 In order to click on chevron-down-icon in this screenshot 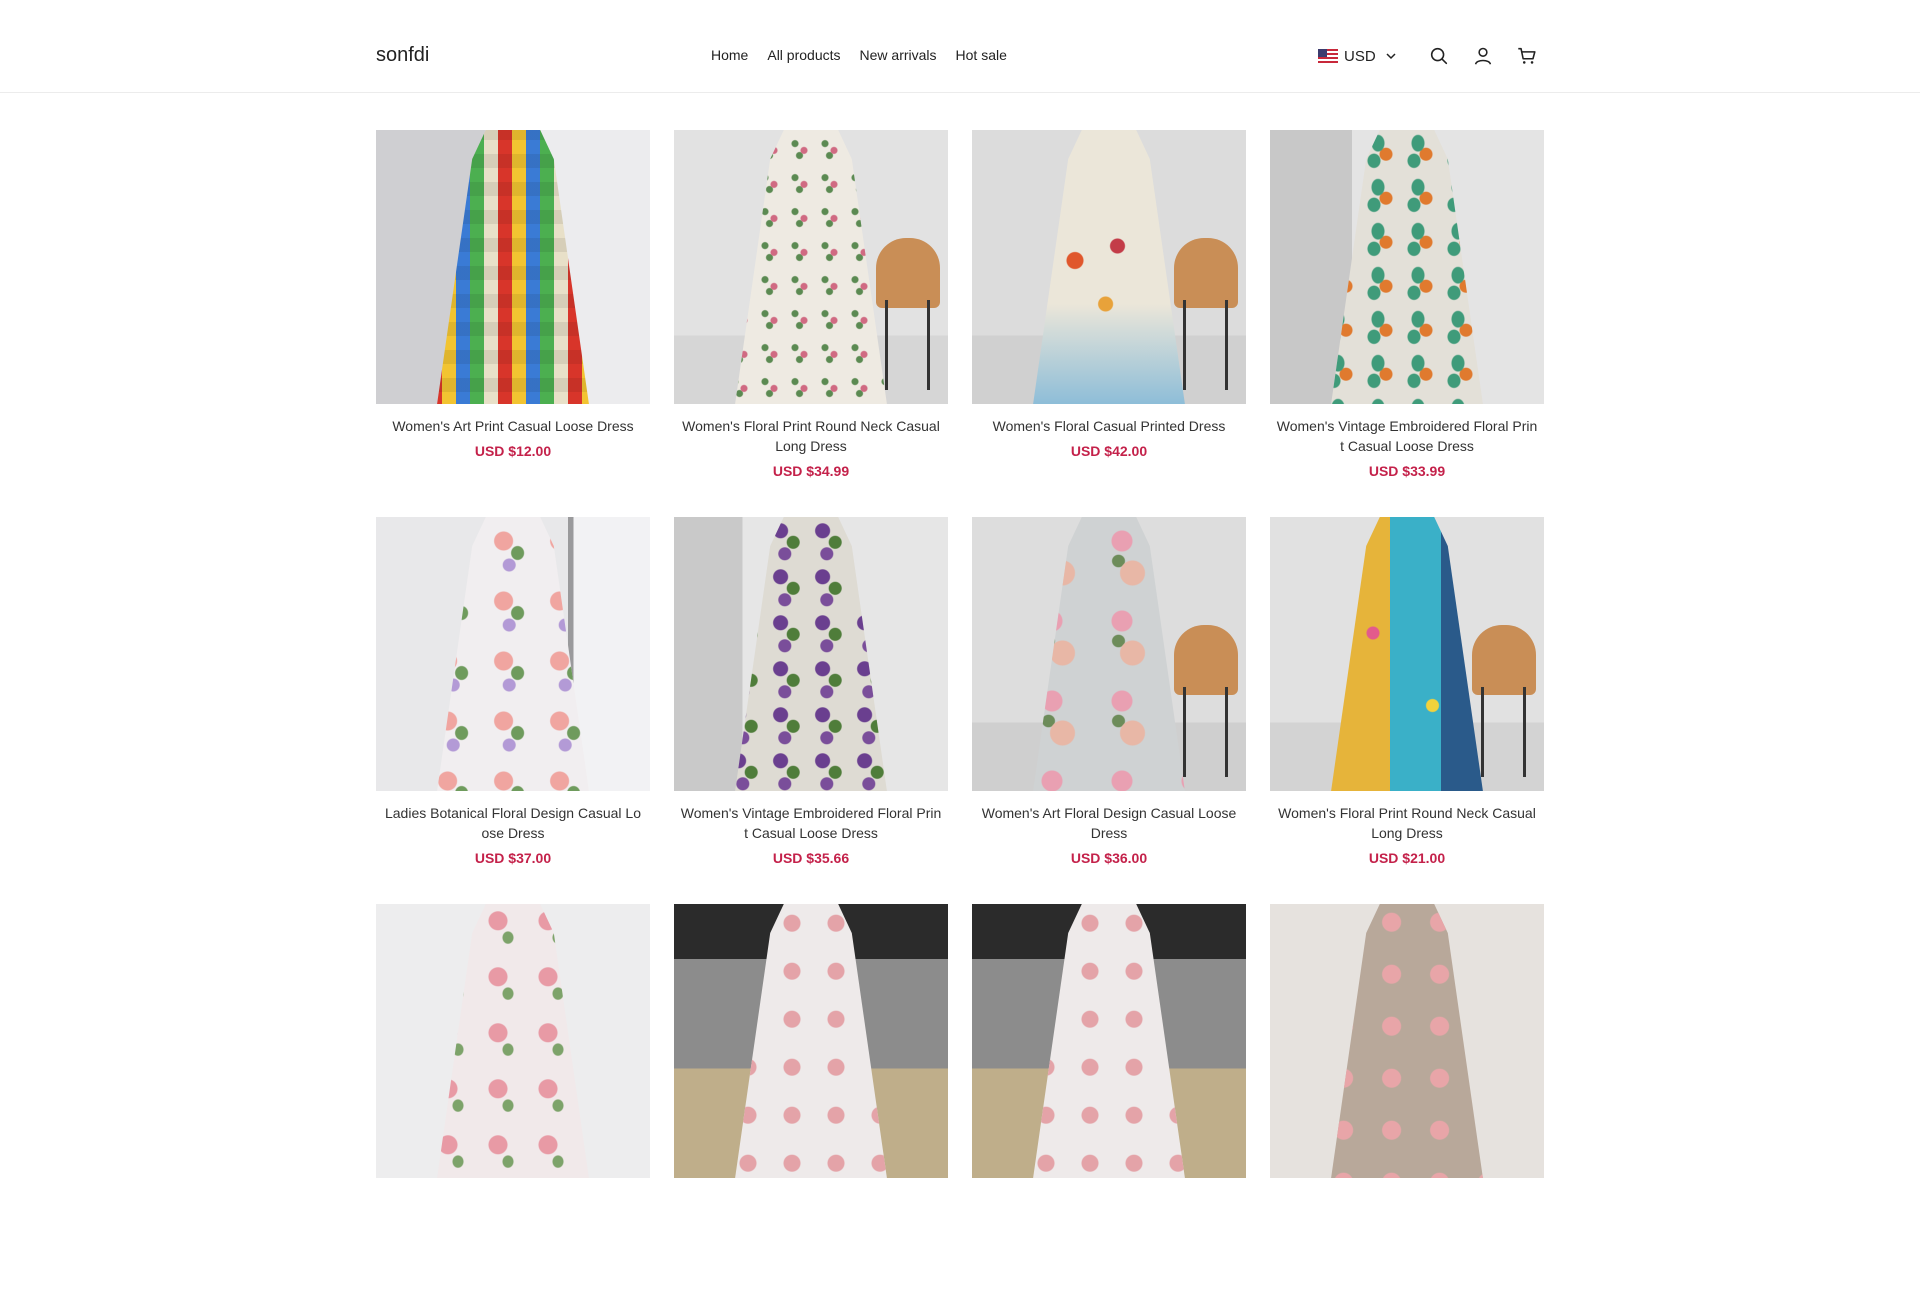, I will do `click(1391, 56)`.